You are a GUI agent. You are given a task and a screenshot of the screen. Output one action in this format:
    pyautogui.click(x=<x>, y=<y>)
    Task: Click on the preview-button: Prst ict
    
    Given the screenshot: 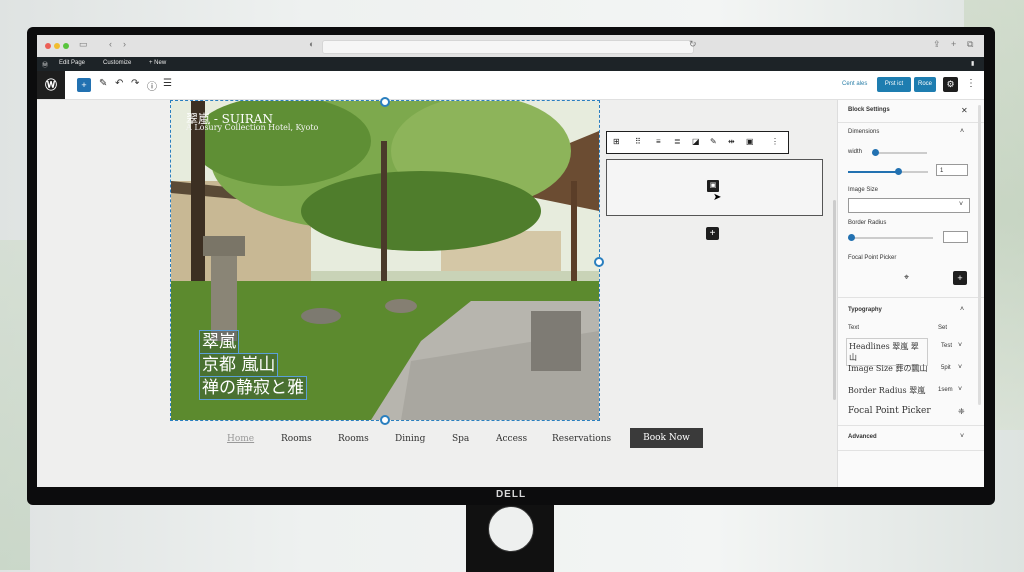 What is the action you would take?
    pyautogui.click(x=894, y=84)
    